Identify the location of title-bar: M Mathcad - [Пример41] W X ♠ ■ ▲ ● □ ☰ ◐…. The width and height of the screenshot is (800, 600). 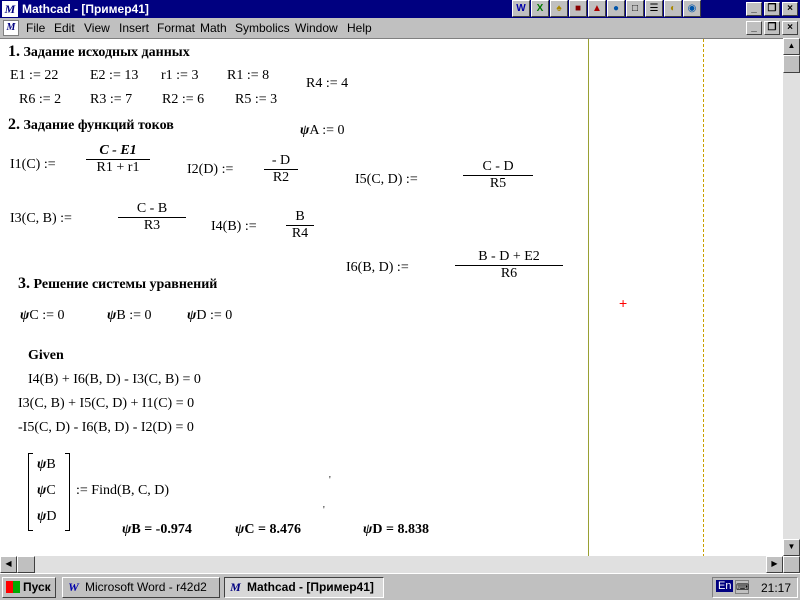
(400, 9).